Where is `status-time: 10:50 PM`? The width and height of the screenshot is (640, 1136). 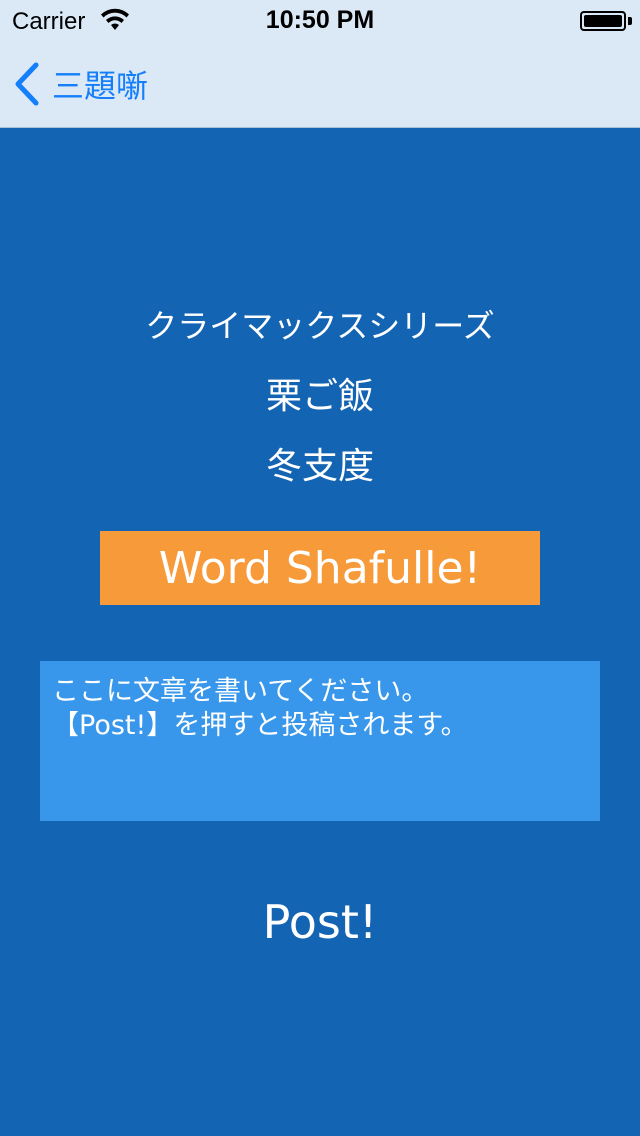 status-time: 10:50 PM is located at coordinates (320, 20).